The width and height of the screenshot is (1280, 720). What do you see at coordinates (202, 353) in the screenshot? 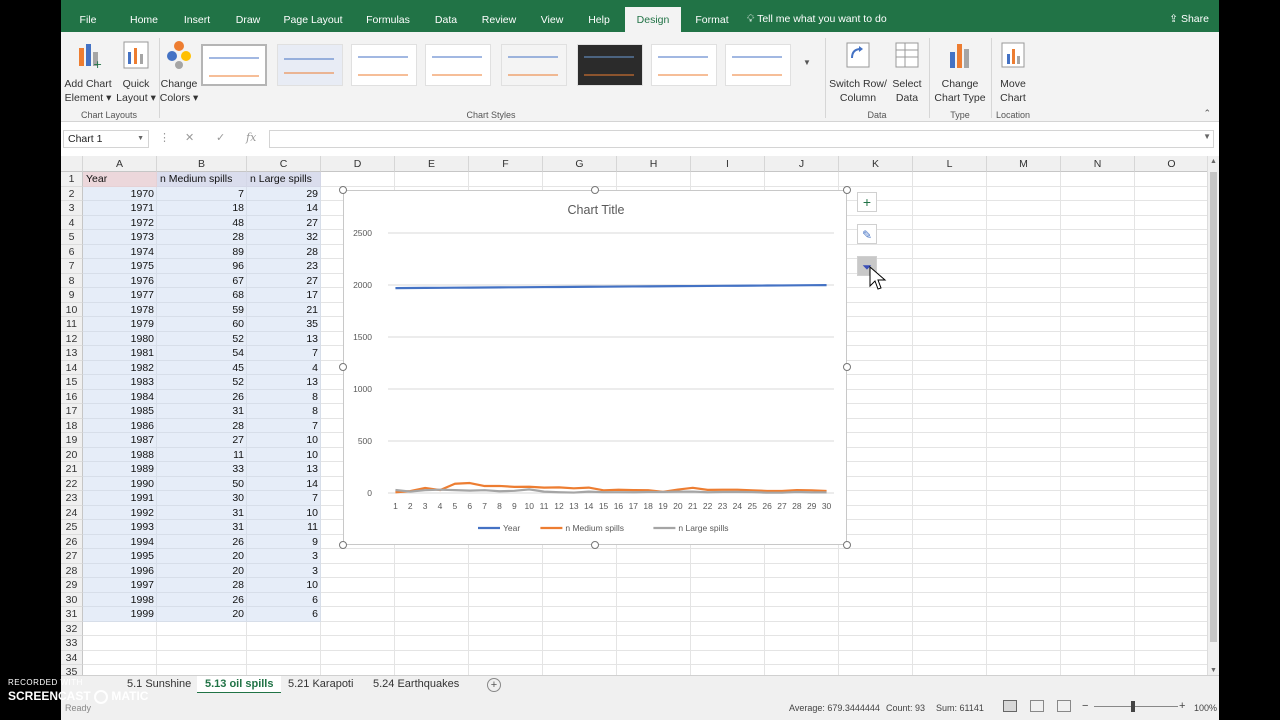
I see `data-cell: 54` at bounding box center [202, 353].